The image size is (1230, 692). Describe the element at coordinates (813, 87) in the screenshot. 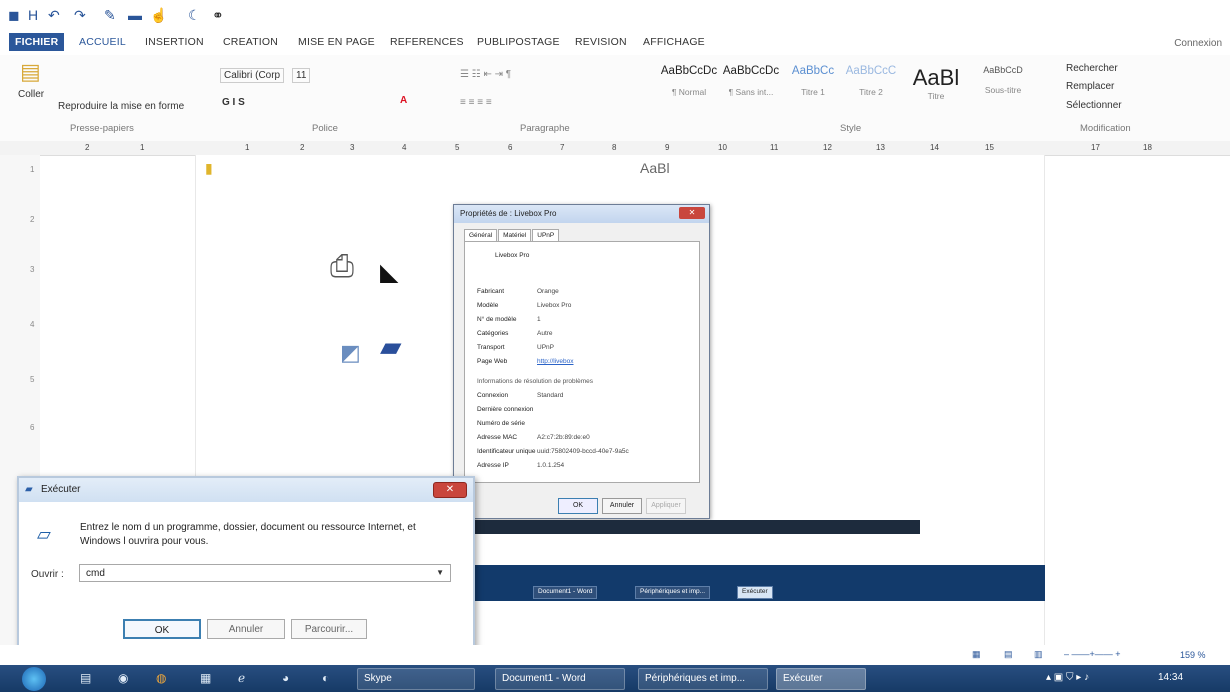

I see `style-titre-1: AaBbCc Titre 1` at that location.